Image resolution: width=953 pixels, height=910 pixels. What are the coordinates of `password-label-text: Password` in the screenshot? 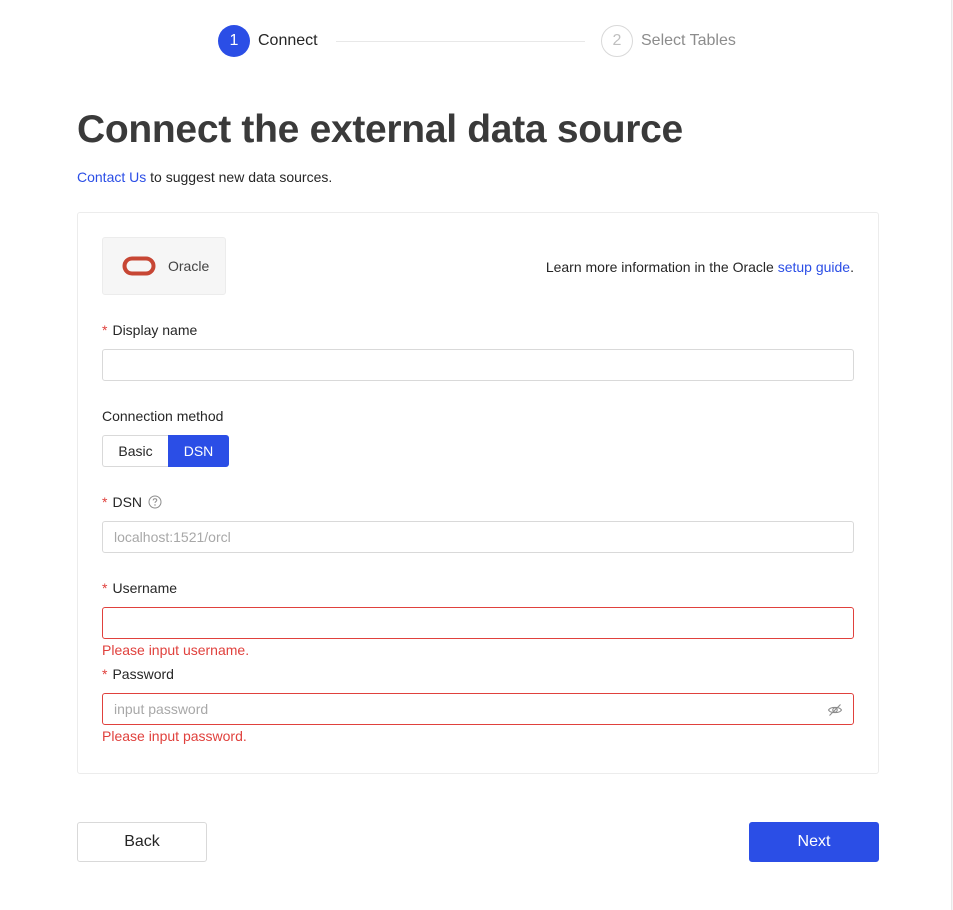 It's located at (143, 674).